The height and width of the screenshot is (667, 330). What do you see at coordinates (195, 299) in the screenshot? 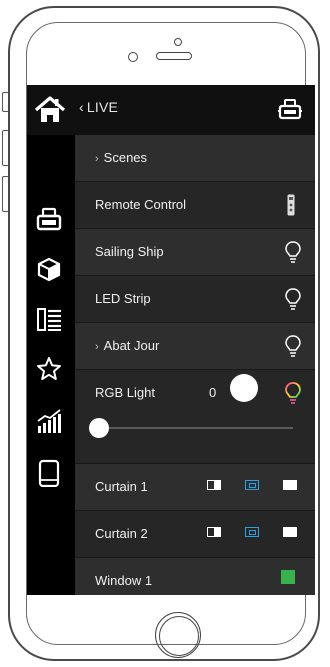
I see `list-item-led-strip: LED Strip` at bounding box center [195, 299].